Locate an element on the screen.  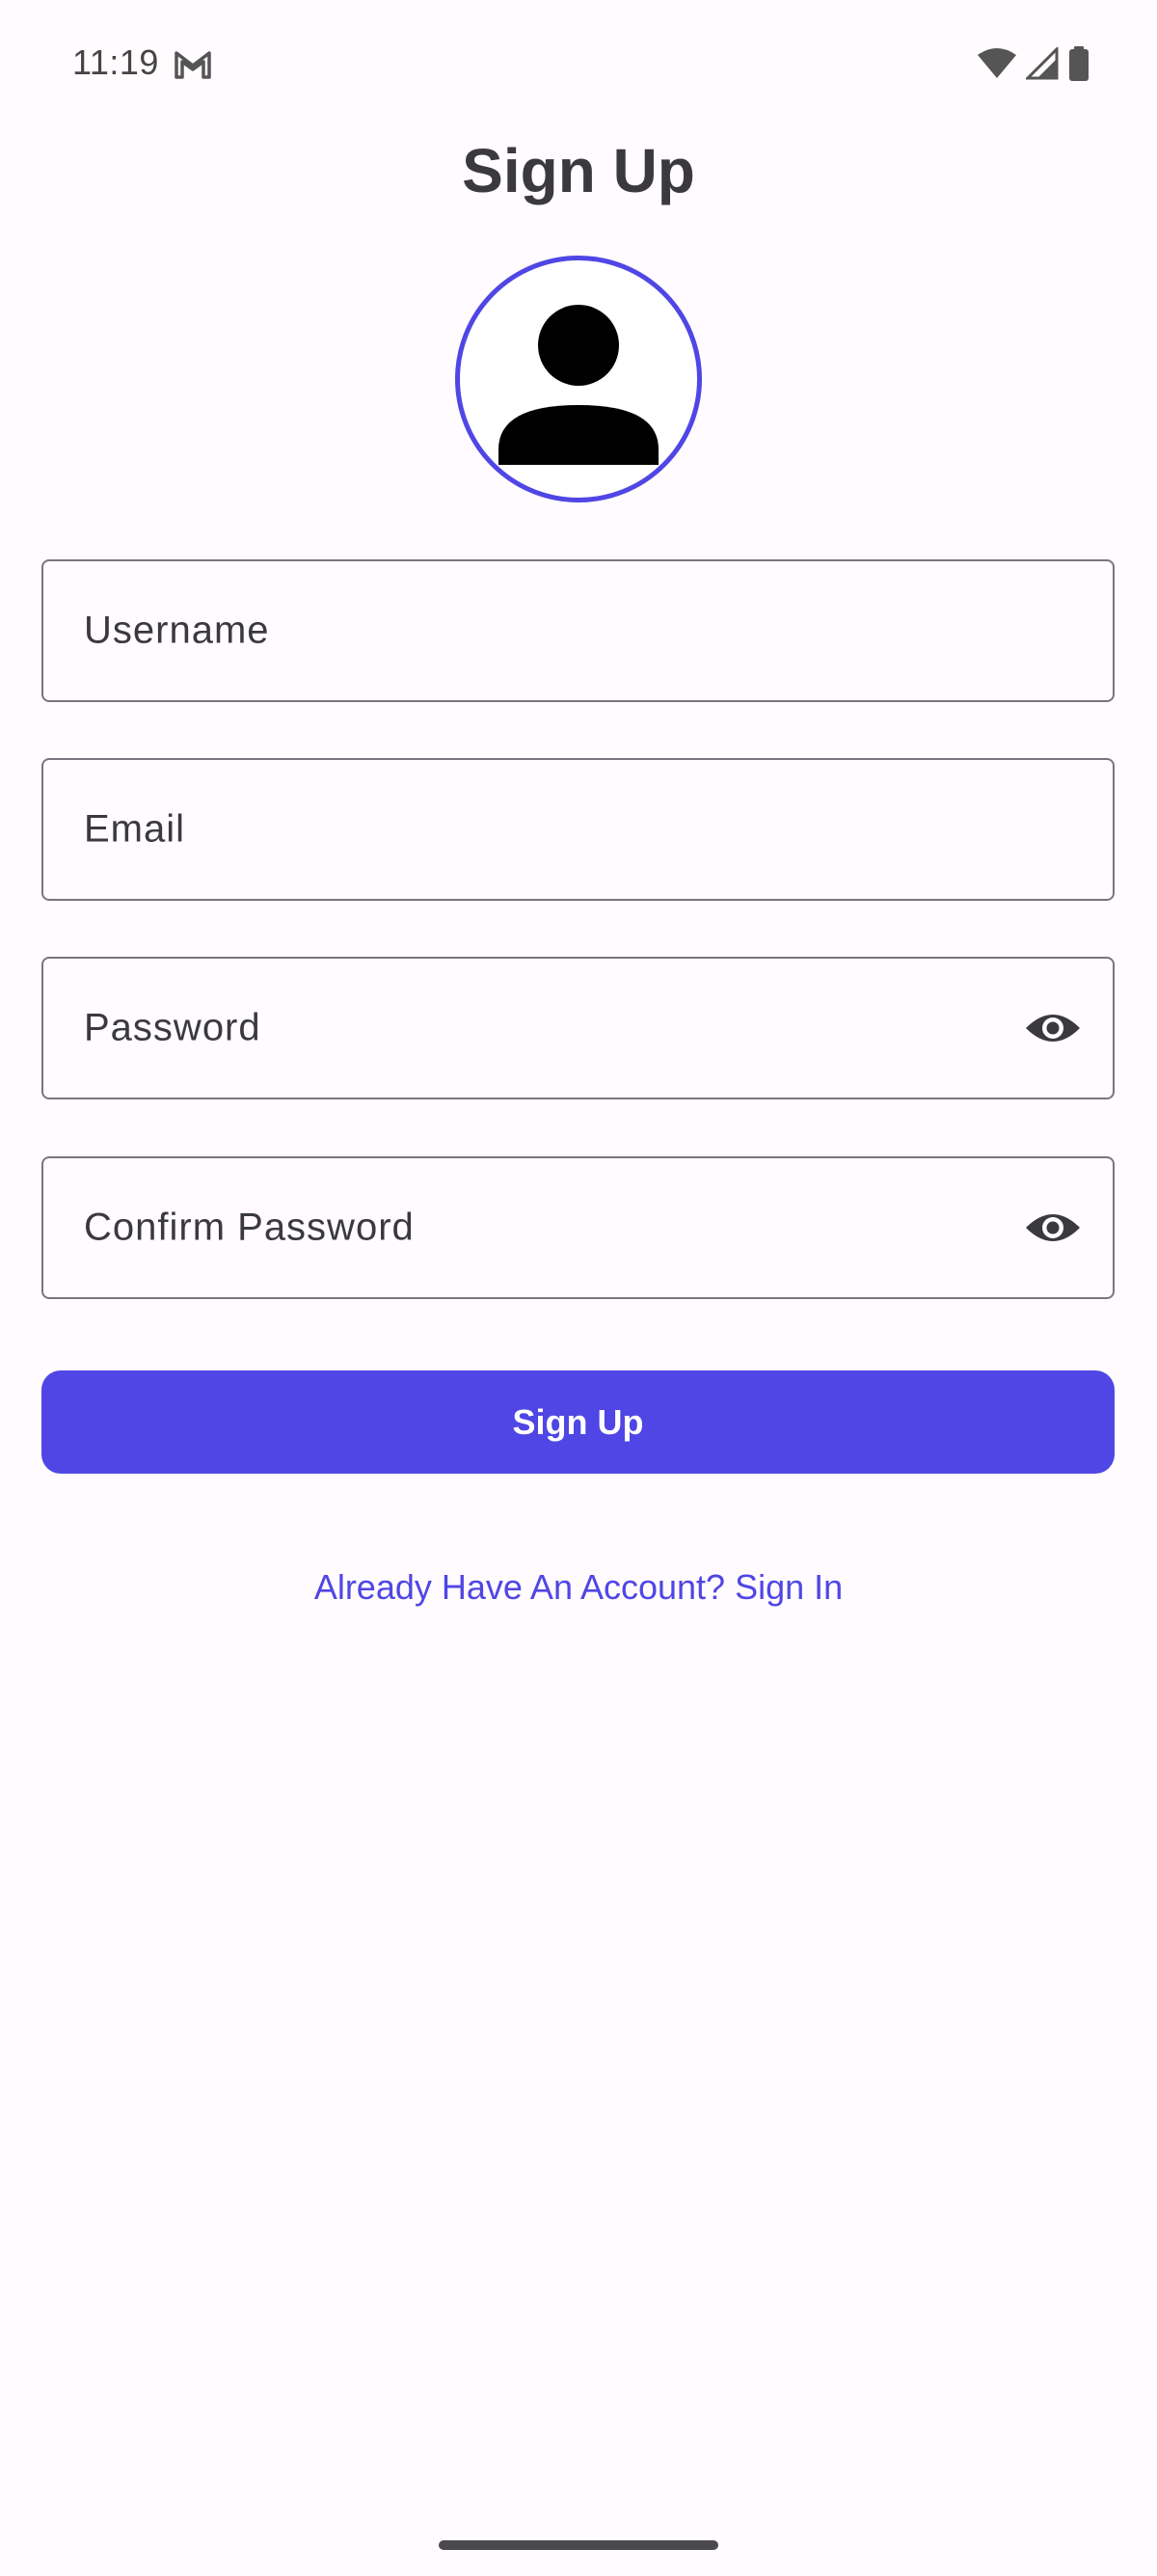
email-placeholder: Email is located at coordinates (135, 829).